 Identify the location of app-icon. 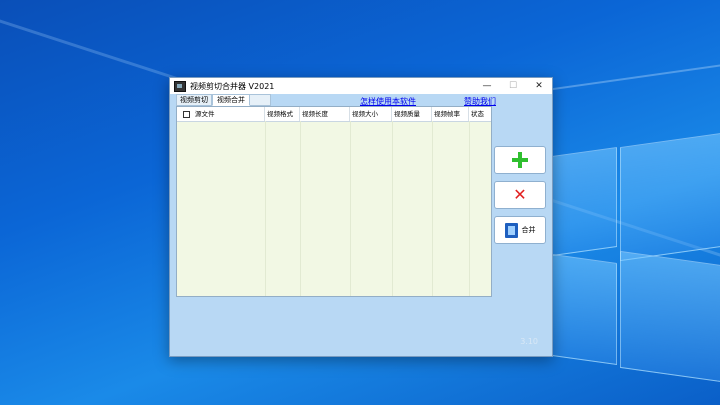
(180, 86).